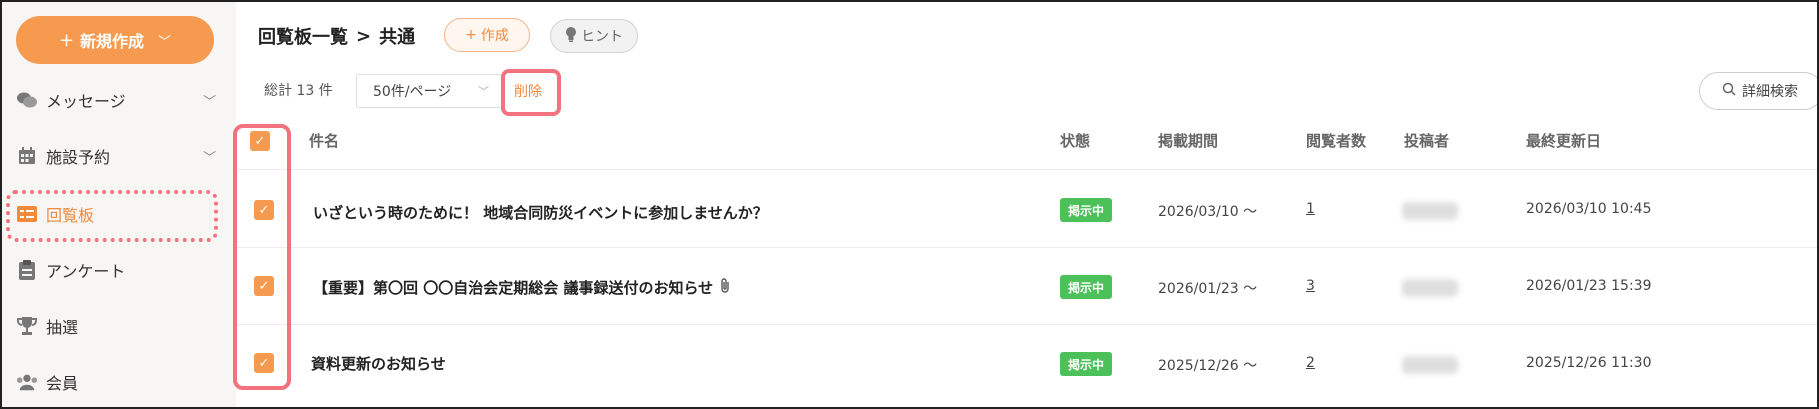 The image size is (1819, 409). What do you see at coordinates (531, 92) in the screenshot?
I see `highlight-delete-button` at bounding box center [531, 92].